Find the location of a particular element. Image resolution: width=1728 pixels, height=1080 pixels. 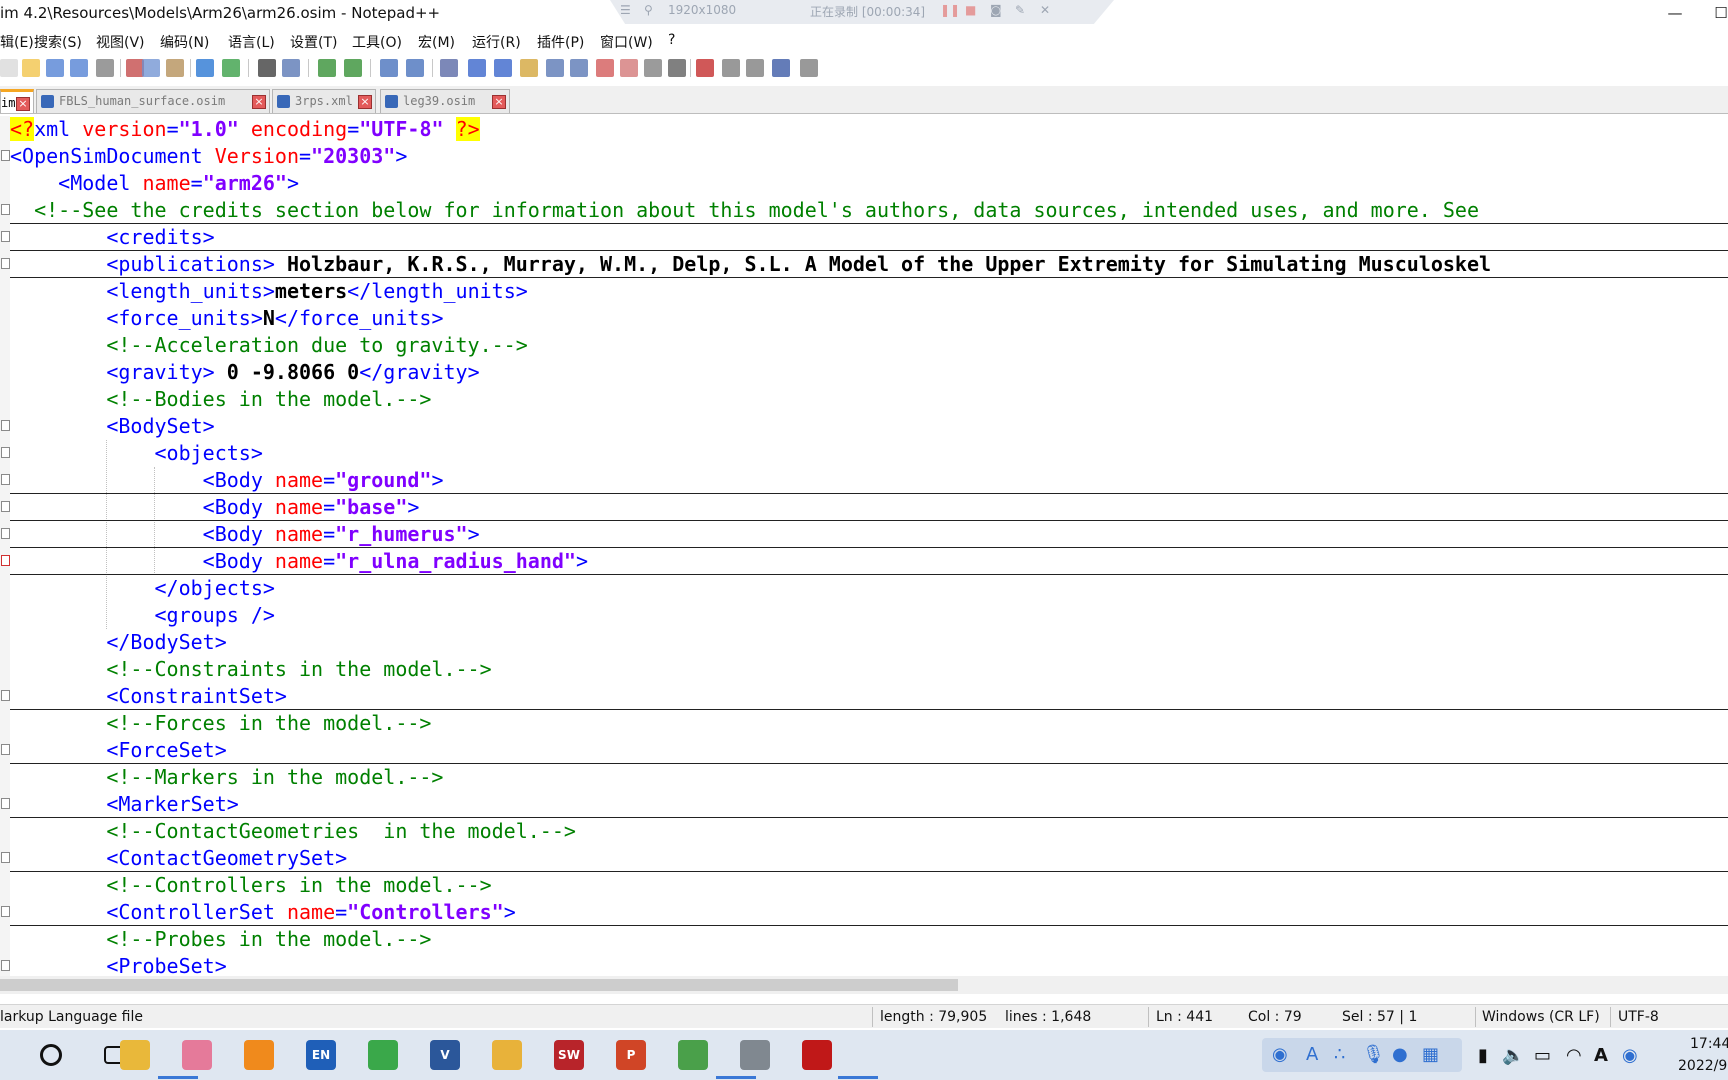

scrollbar-thumb is located at coordinates (479, 985).